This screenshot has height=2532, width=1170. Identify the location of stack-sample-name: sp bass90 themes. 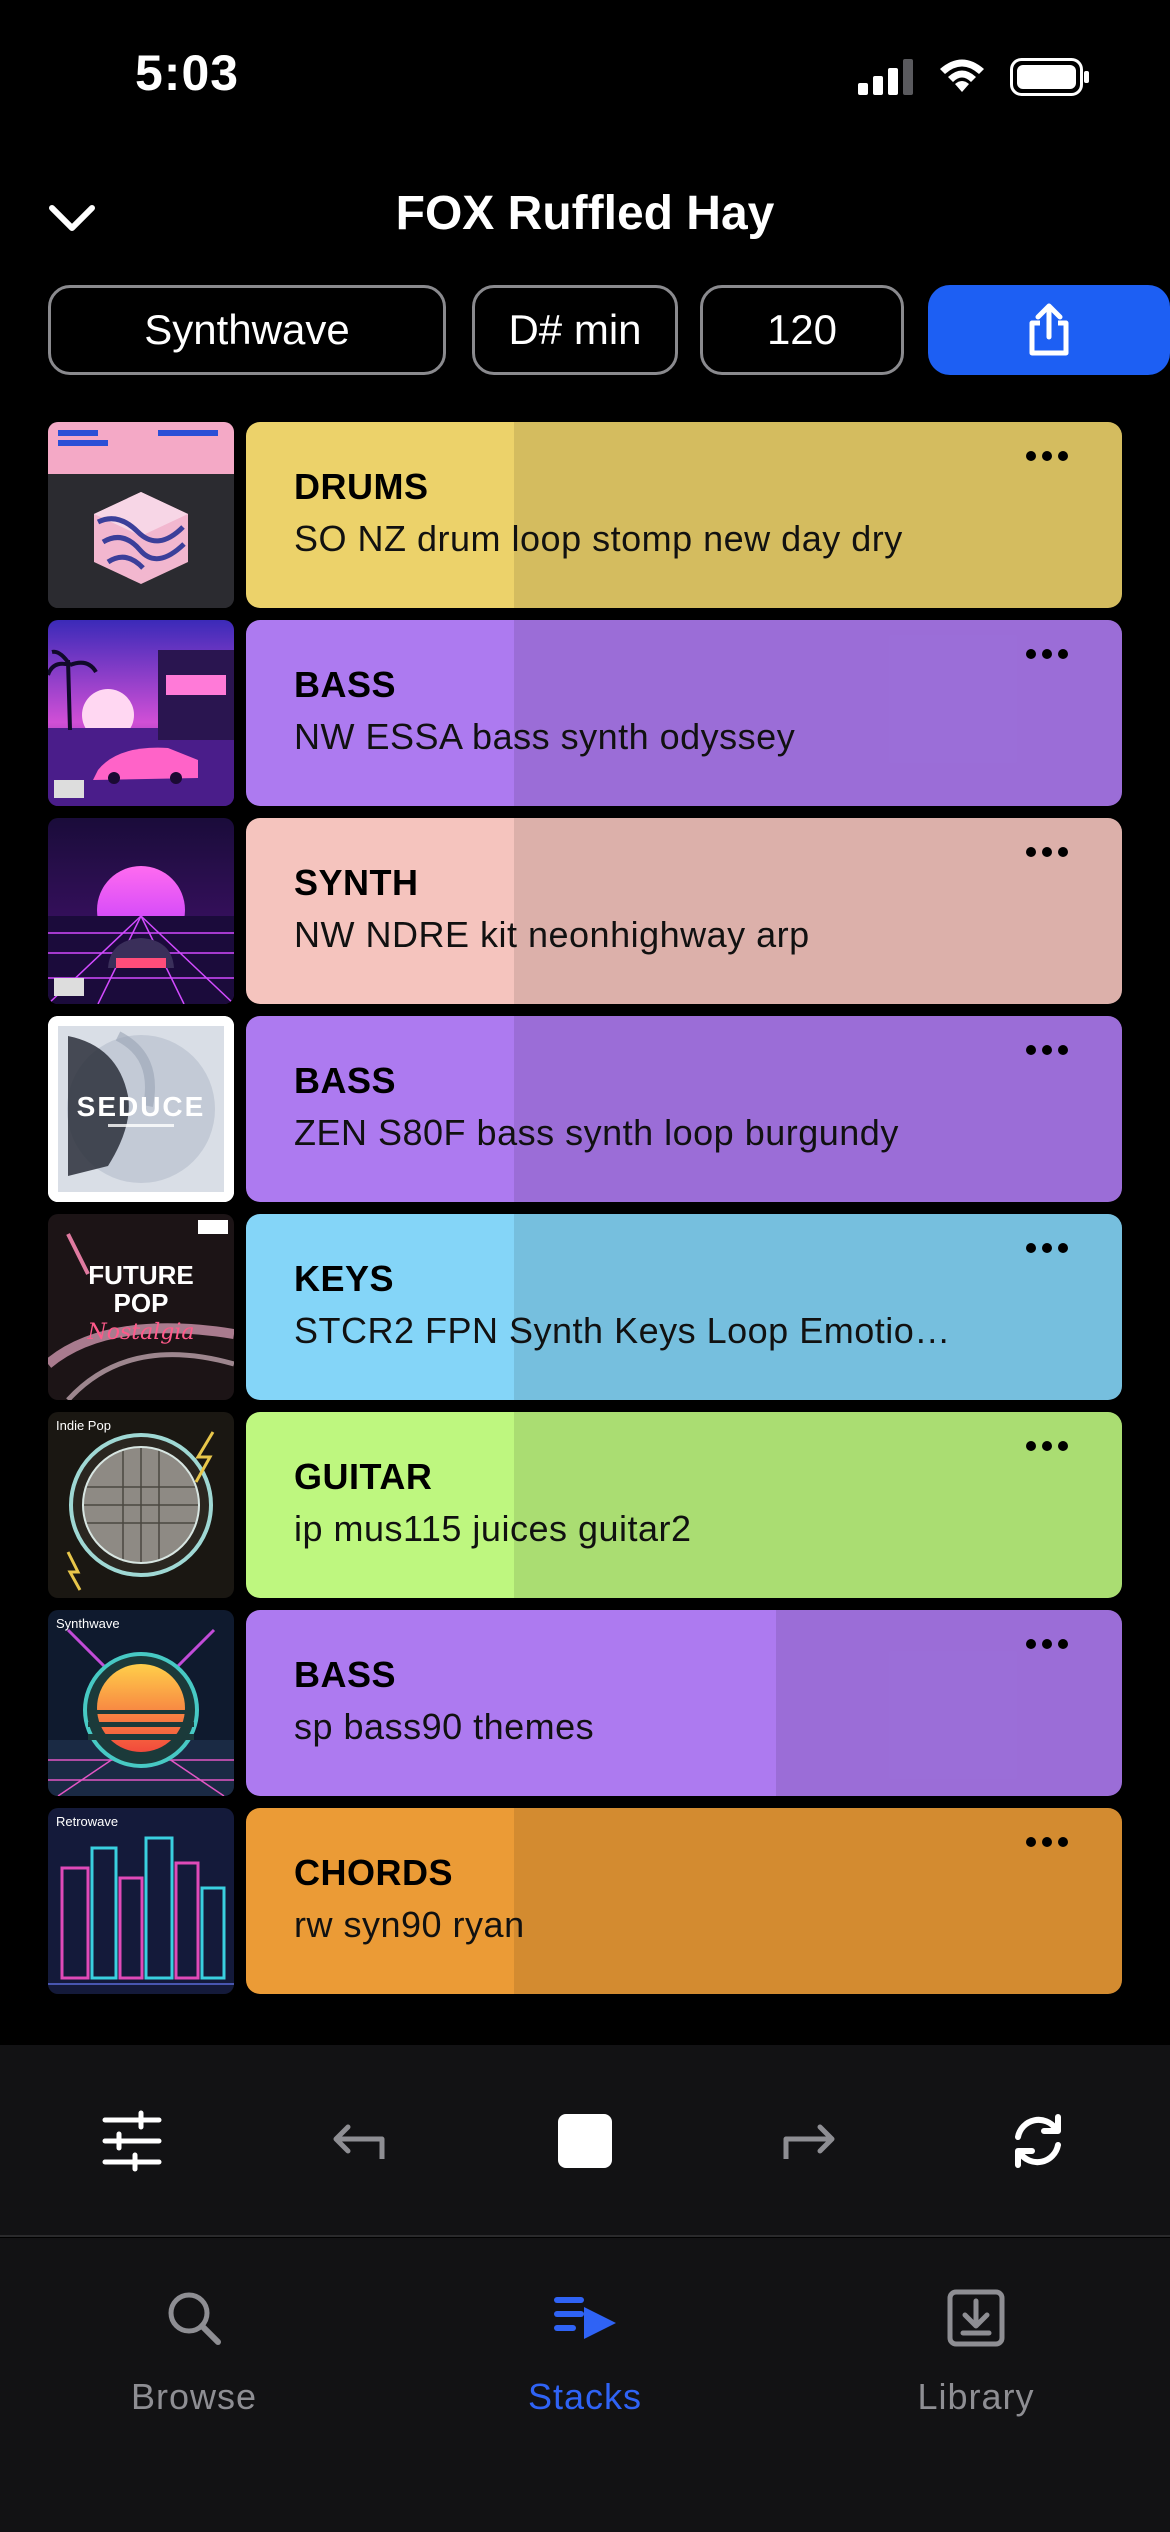
(444, 1726).